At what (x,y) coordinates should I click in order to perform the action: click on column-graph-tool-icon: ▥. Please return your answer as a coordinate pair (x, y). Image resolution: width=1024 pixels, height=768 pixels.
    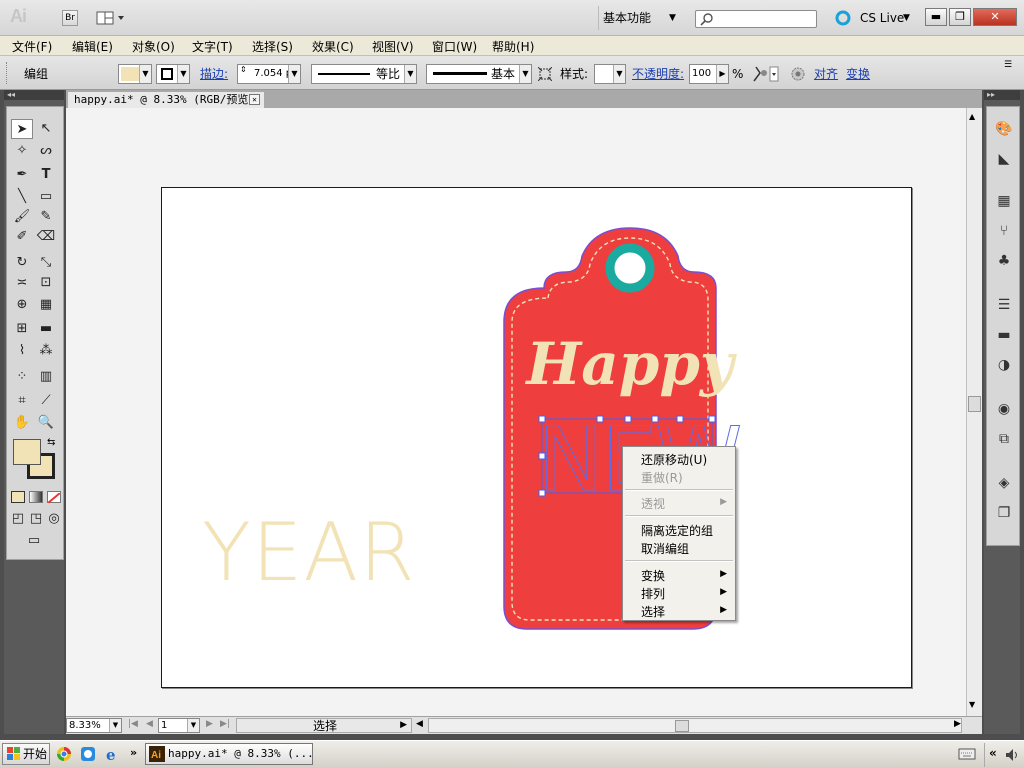
    Looking at the image, I should click on (46, 377).